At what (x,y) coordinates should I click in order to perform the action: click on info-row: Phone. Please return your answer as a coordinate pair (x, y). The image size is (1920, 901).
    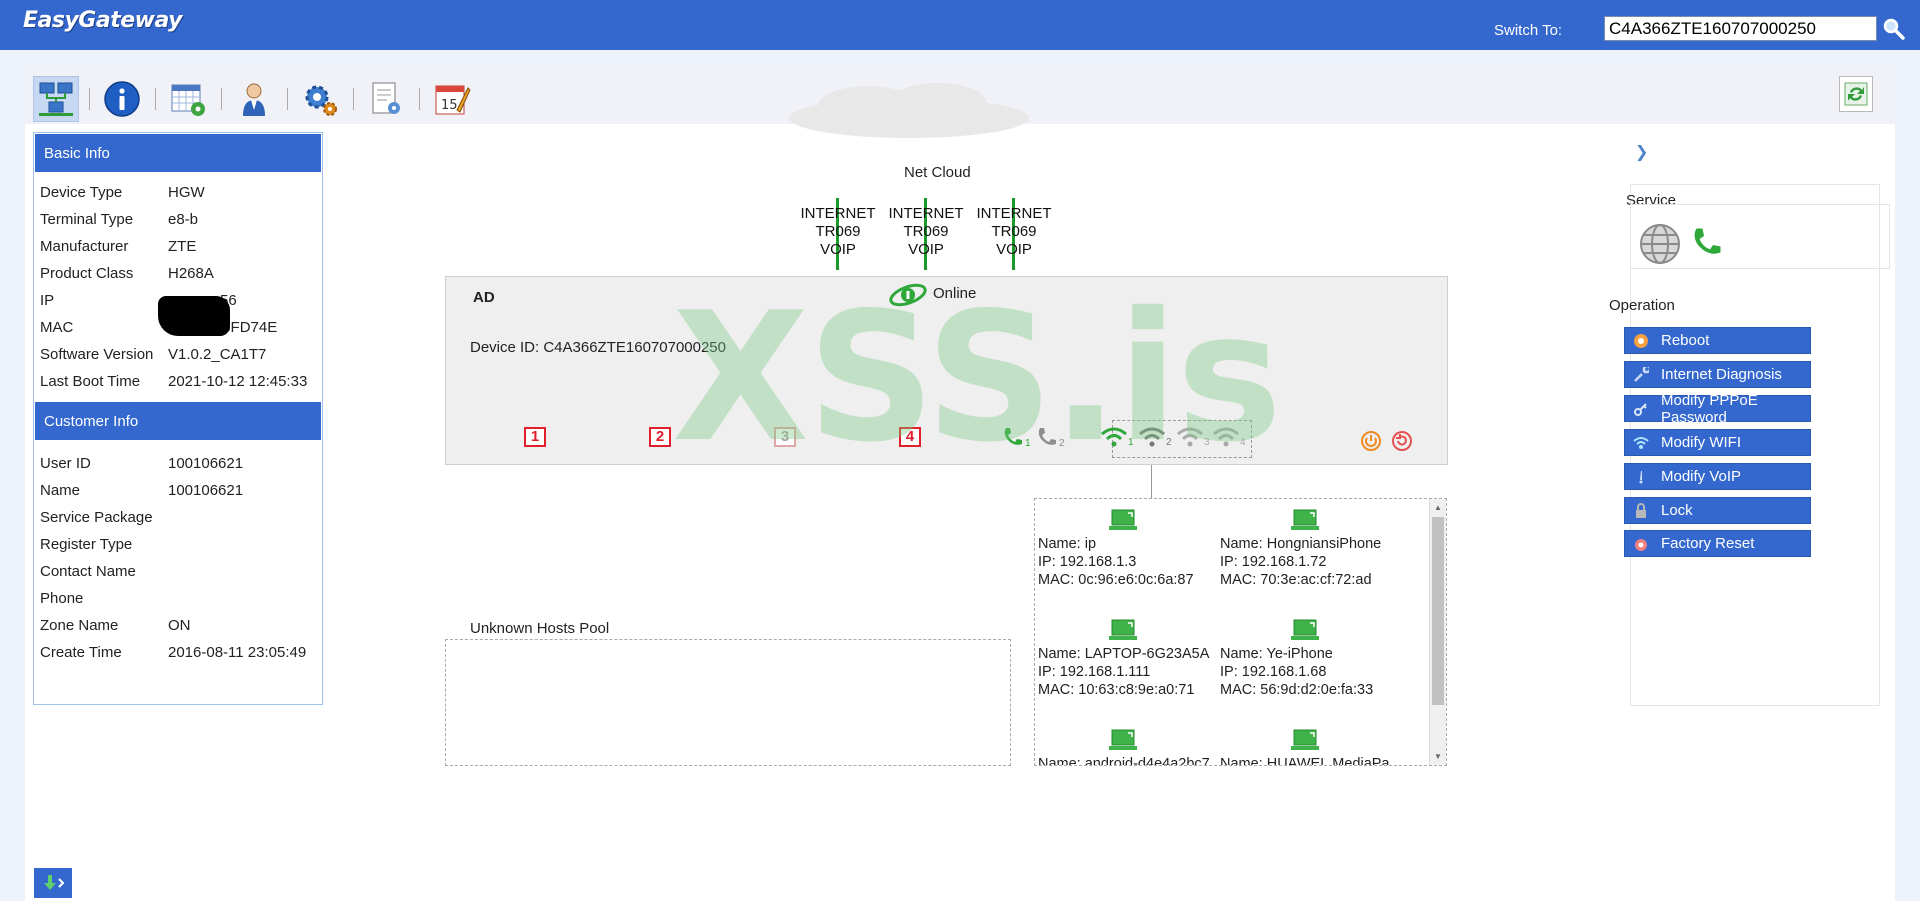
    Looking at the image, I should click on (178, 598).